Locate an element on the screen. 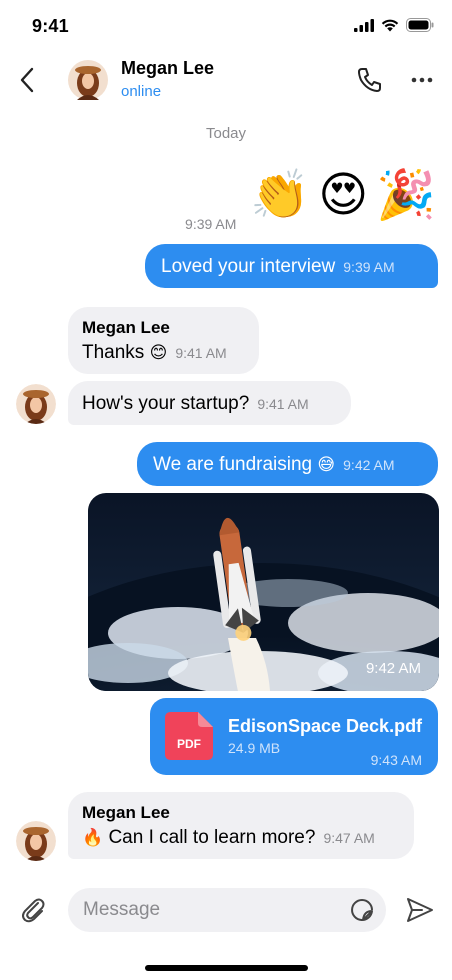 This screenshot has width=452, height=980. status-icons is located at coordinates (394, 25).